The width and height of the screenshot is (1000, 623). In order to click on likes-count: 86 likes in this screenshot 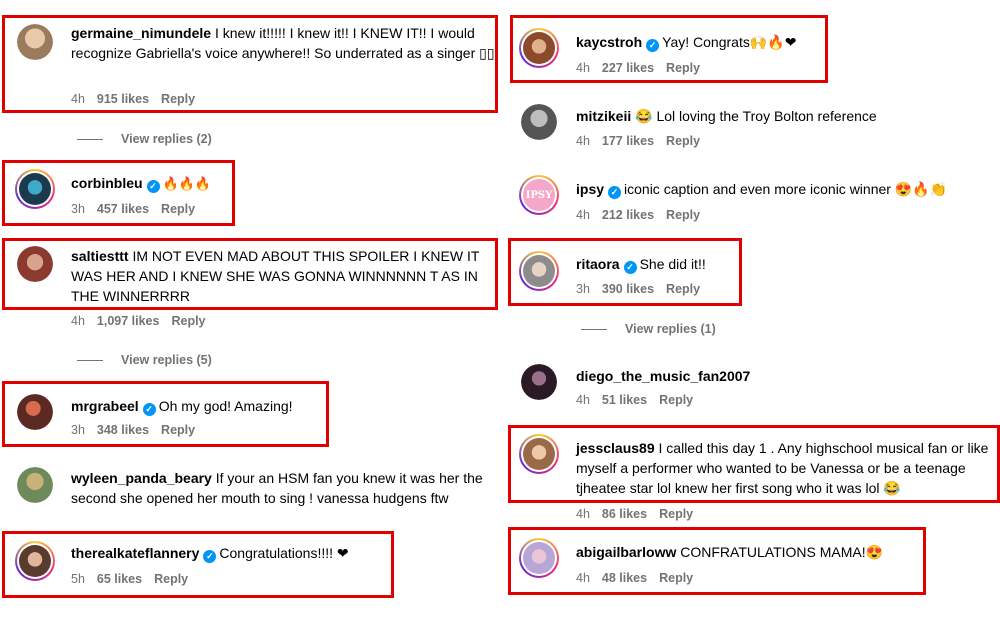, I will do `click(624, 514)`.